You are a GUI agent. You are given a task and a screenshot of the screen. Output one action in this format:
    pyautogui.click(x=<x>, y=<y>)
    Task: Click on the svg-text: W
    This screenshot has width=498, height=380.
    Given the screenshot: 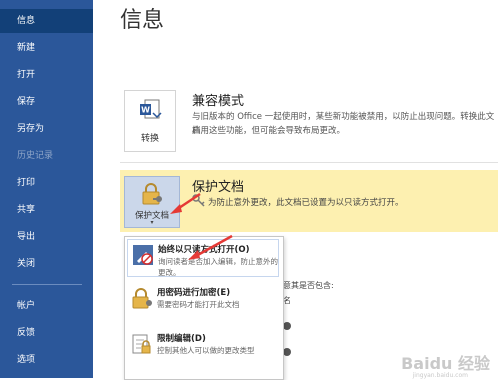 What is the action you would take?
    pyautogui.click(x=145, y=110)
    